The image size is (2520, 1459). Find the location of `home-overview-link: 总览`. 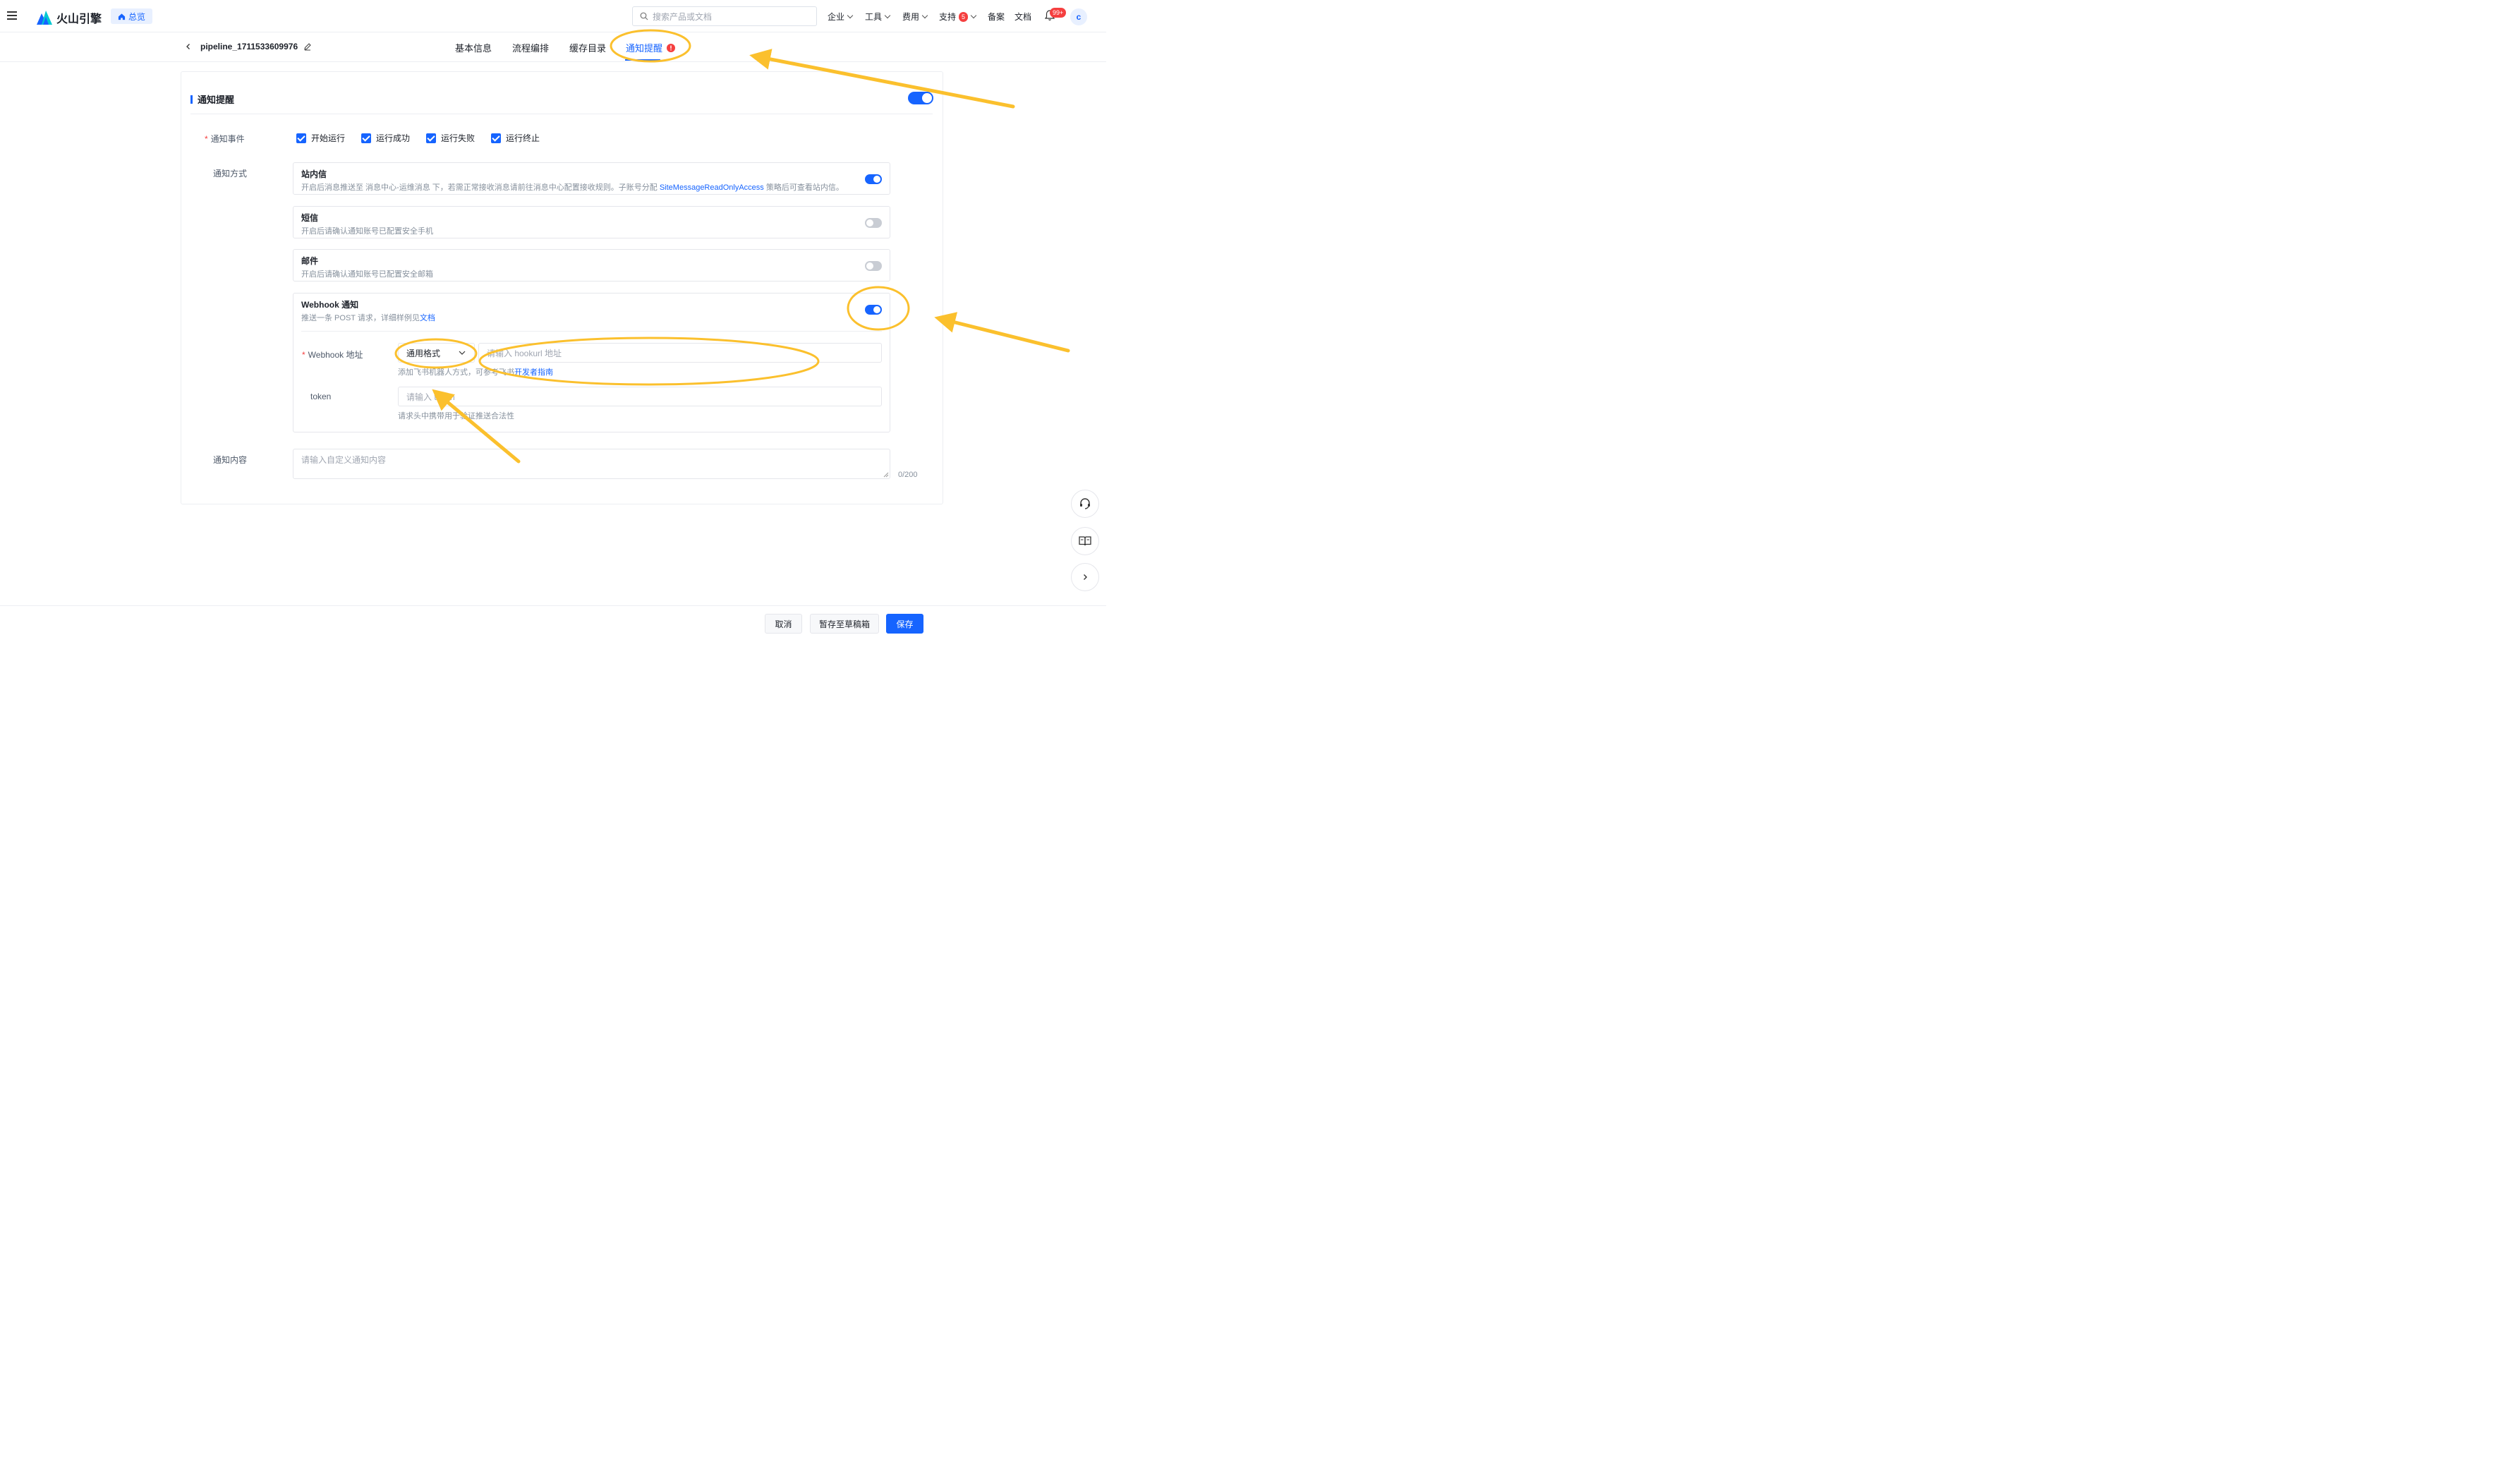

home-overview-link: 总览 is located at coordinates (132, 16).